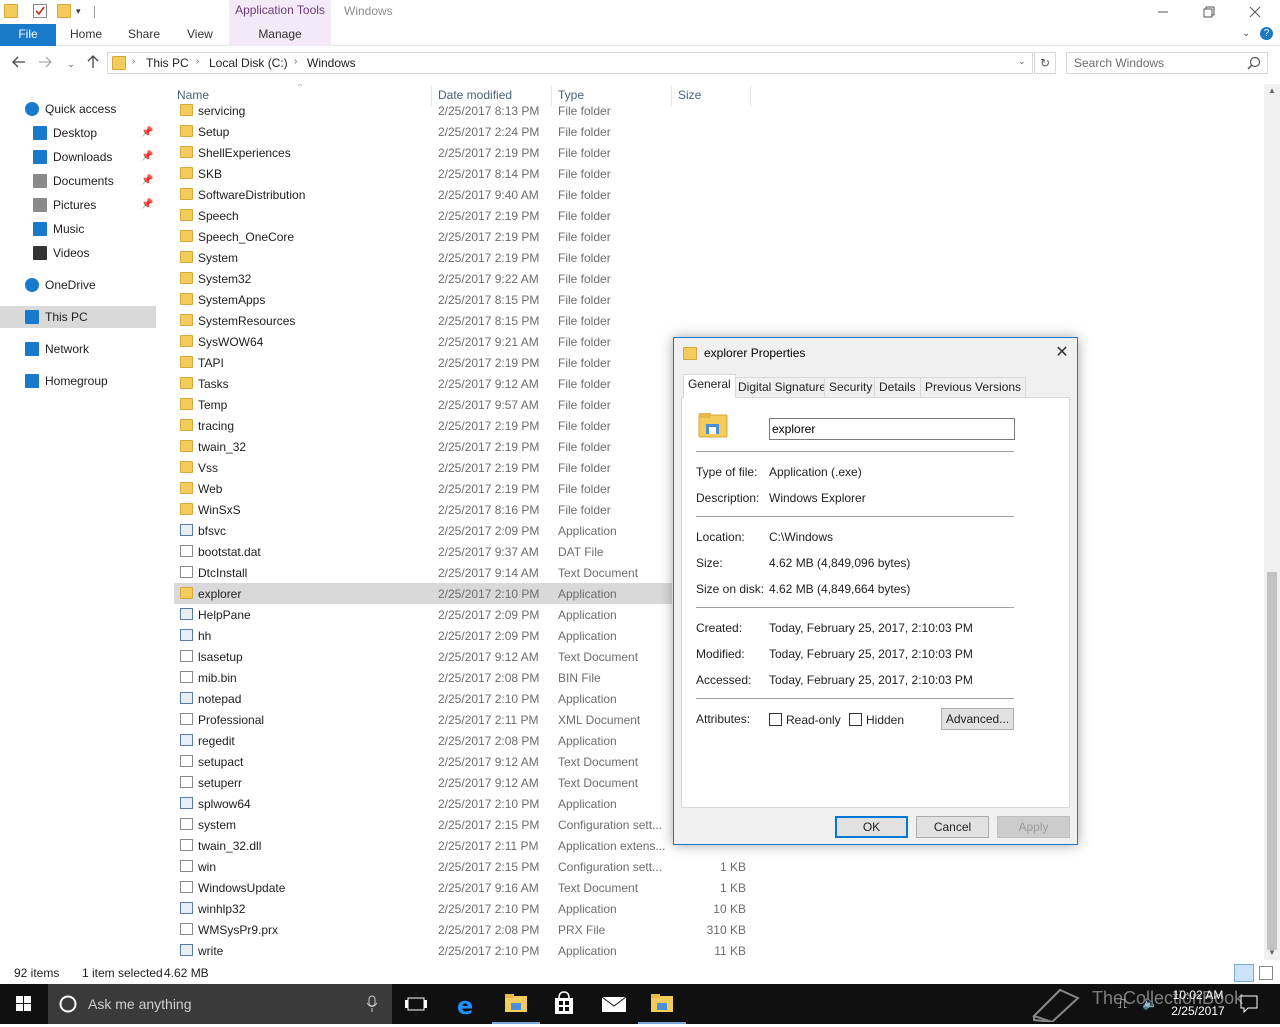 The image size is (1280, 1027). Describe the element at coordinates (1150, 1003) in the screenshot. I see `volume-icon: 🔈` at that location.